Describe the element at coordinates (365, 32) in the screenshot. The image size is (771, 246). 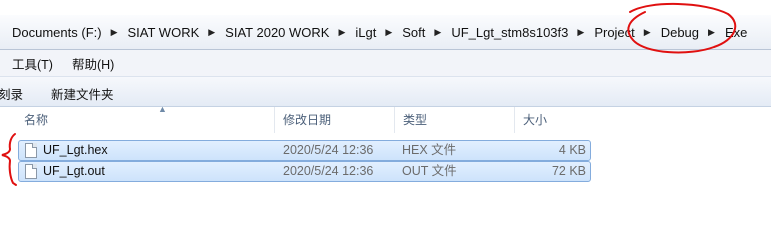
I see `breadcrumb-item-ilgt: iLgt` at that location.